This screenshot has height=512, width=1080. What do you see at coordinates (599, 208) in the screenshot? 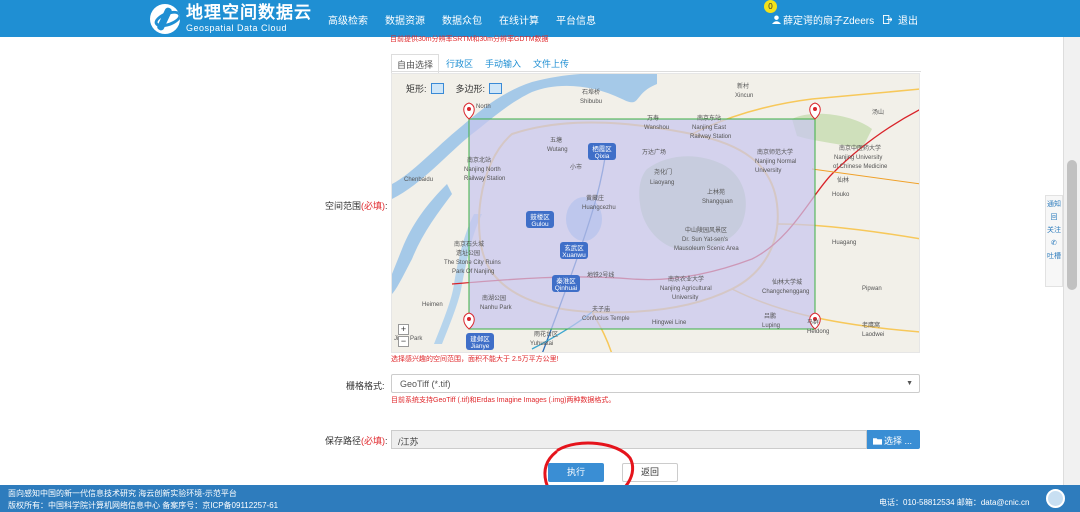
I see `map-label: Huangcezhu` at bounding box center [599, 208].